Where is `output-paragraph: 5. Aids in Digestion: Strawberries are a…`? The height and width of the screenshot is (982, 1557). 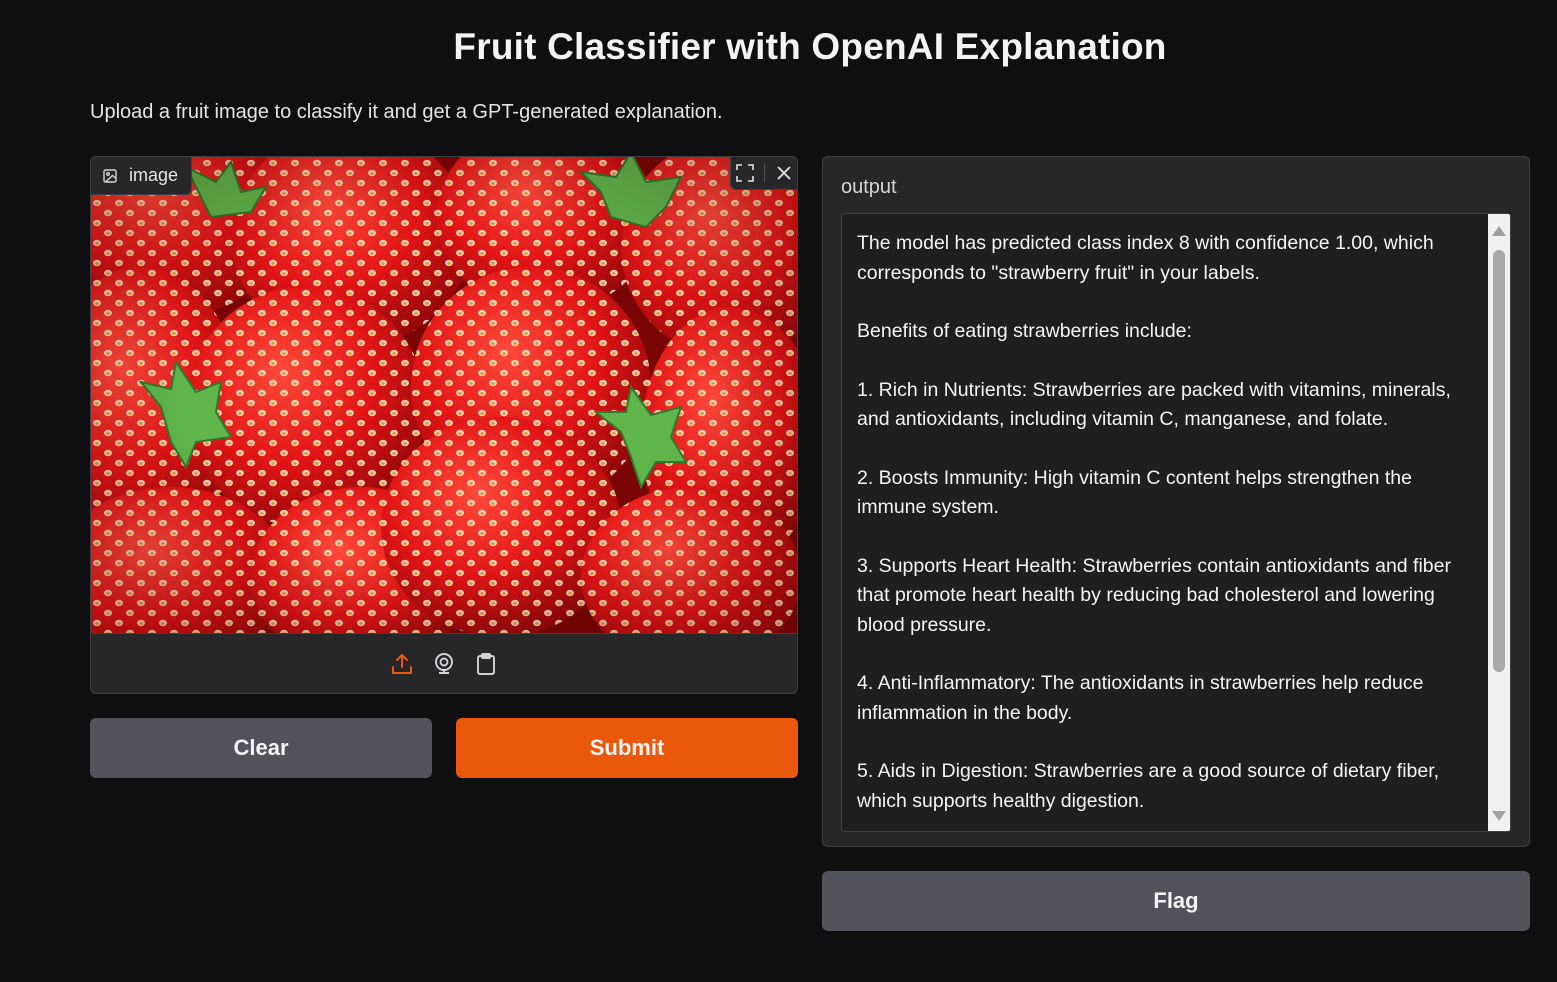 output-paragraph: 5. Aids in Digestion: Strawberries are a… is located at coordinates (1148, 786).